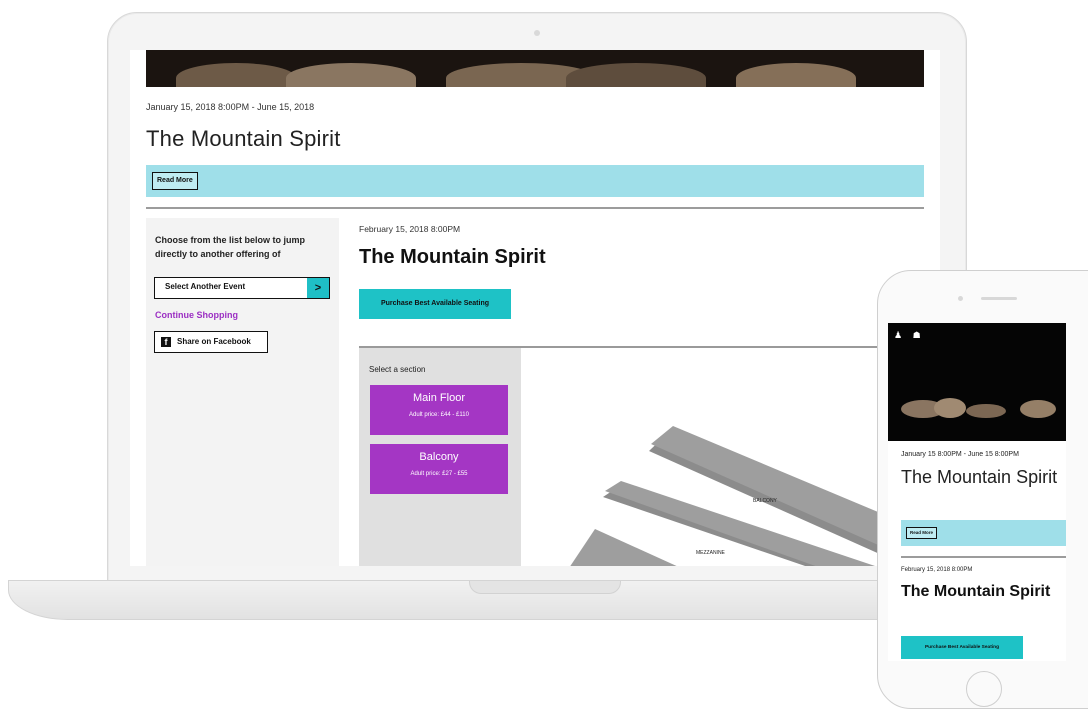 Image resolution: width=1088 pixels, height=709 pixels. Describe the element at coordinates (439, 469) in the screenshot. I see `section-balcony-button: Balcony Adult price: £27 - £55` at that location.